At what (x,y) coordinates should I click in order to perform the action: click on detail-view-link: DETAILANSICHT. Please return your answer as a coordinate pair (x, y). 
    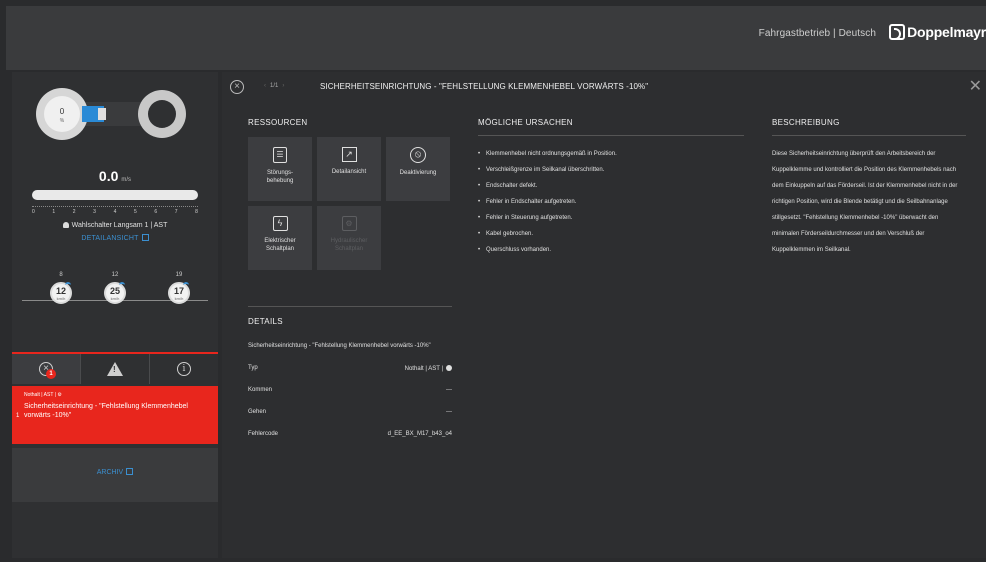
    Looking at the image, I should click on (115, 238).